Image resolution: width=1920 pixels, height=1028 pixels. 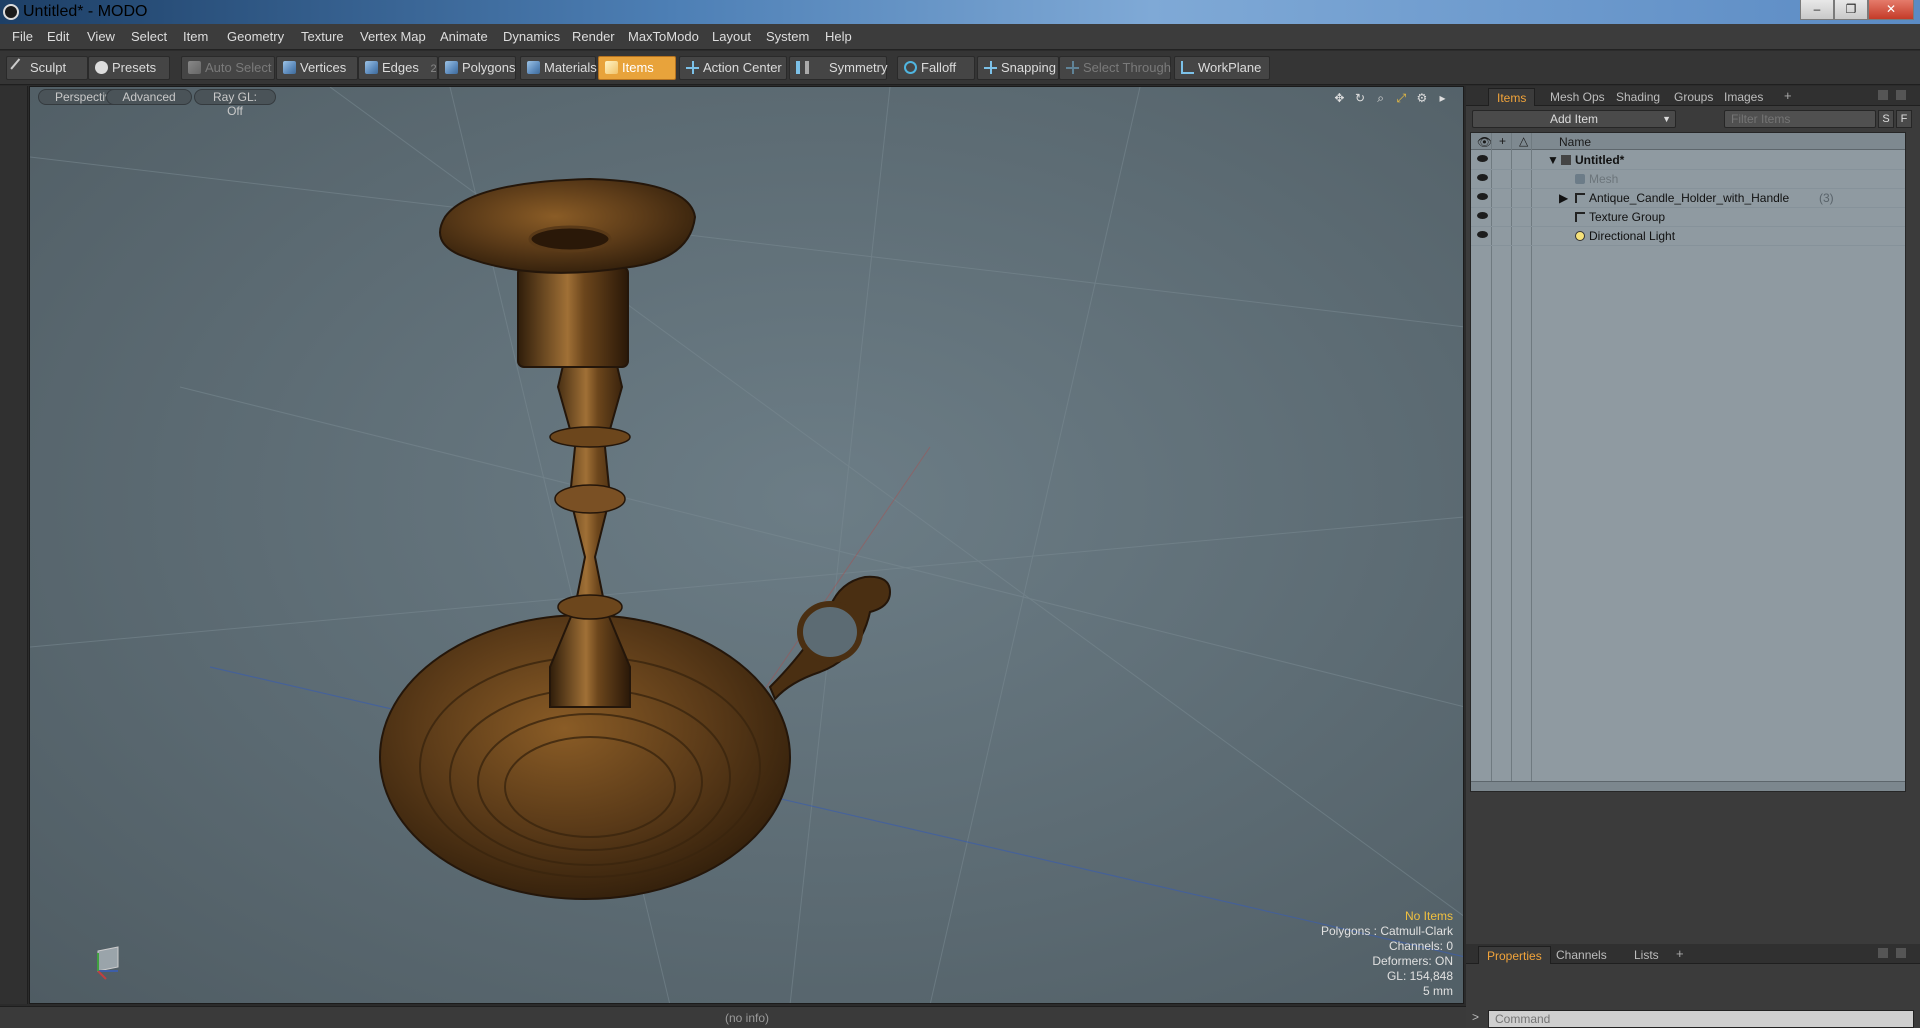 I want to click on tab-shading: Shading, so click(x=1638, y=97).